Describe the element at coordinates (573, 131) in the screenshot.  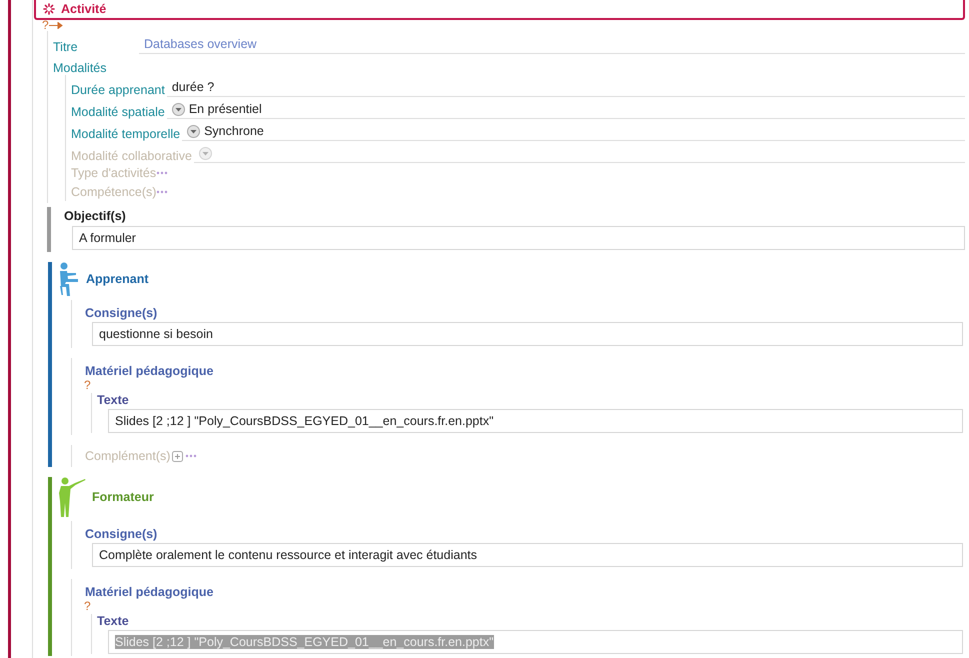
I see `dropdown-field: Synchrone` at that location.